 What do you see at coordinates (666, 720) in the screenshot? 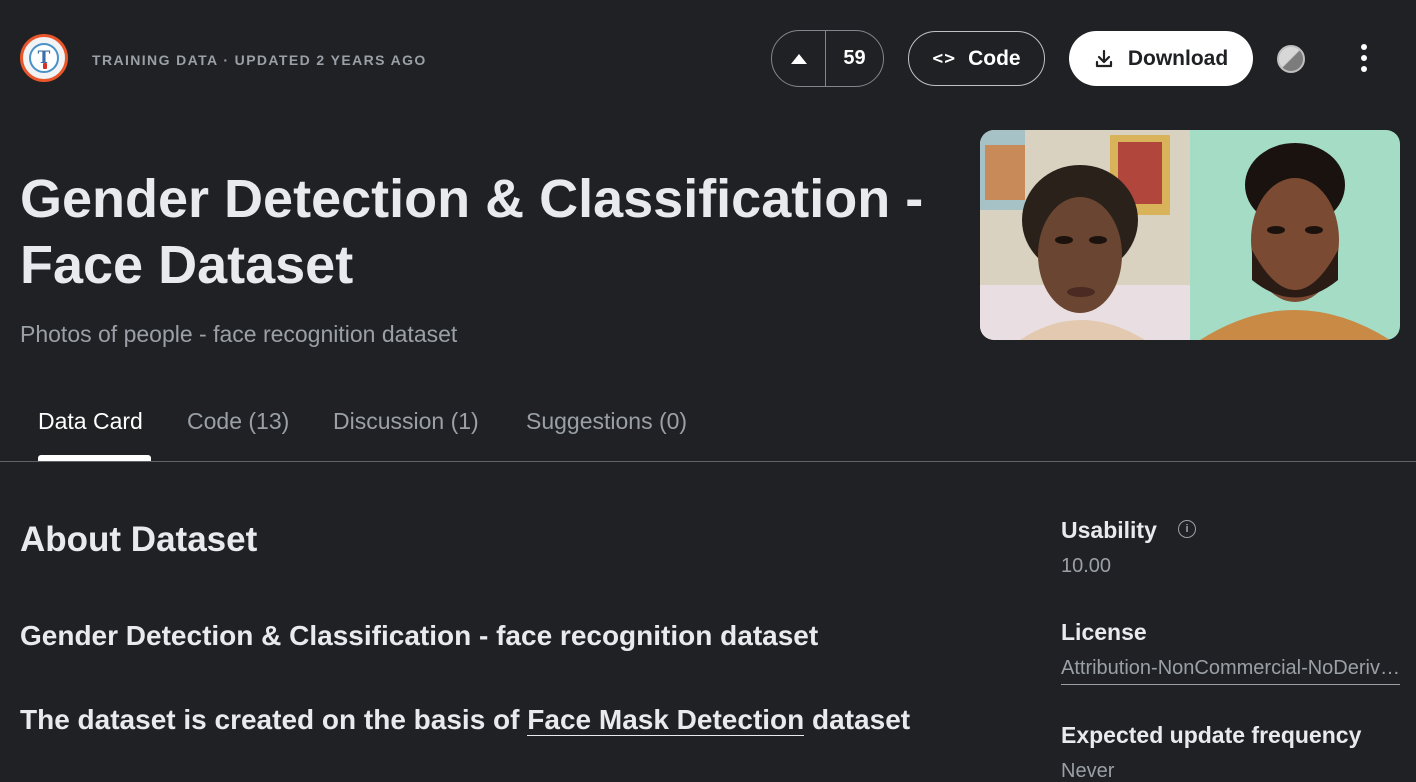
I see `face-mask-detection-link: Face Mask Detection` at bounding box center [666, 720].